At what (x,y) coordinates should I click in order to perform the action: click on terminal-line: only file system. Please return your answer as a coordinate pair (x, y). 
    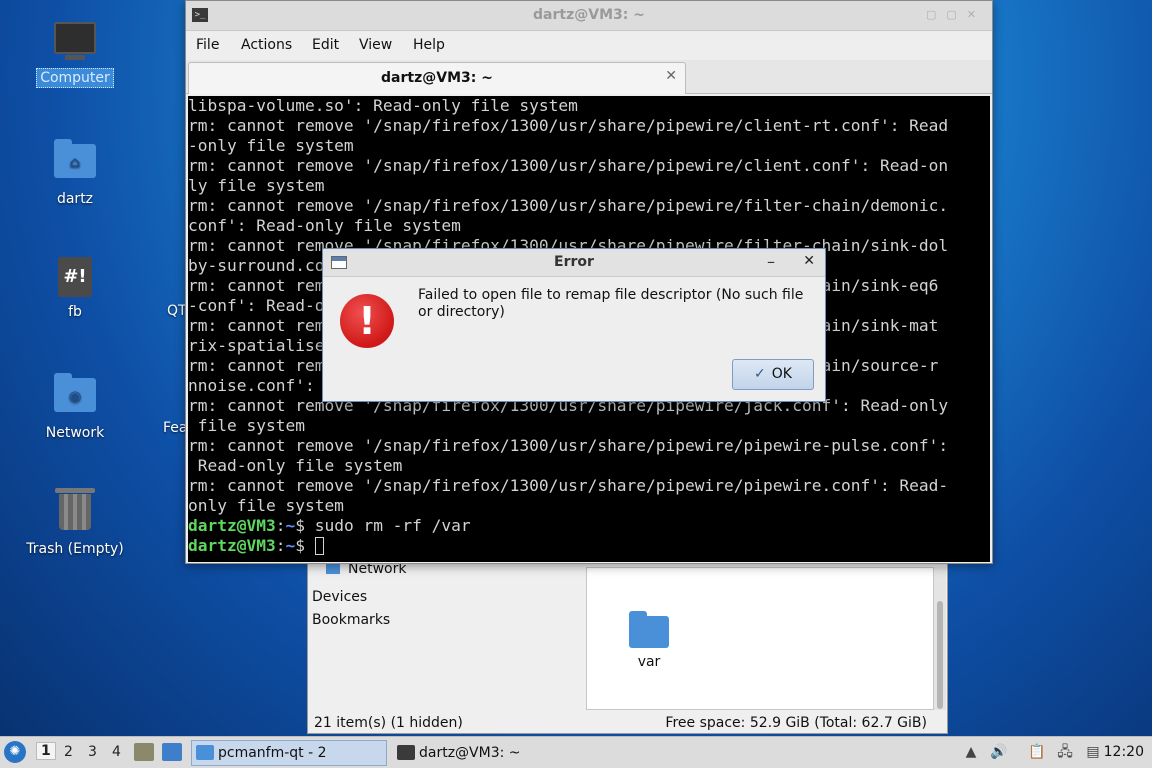
    Looking at the image, I should click on (266, 505).